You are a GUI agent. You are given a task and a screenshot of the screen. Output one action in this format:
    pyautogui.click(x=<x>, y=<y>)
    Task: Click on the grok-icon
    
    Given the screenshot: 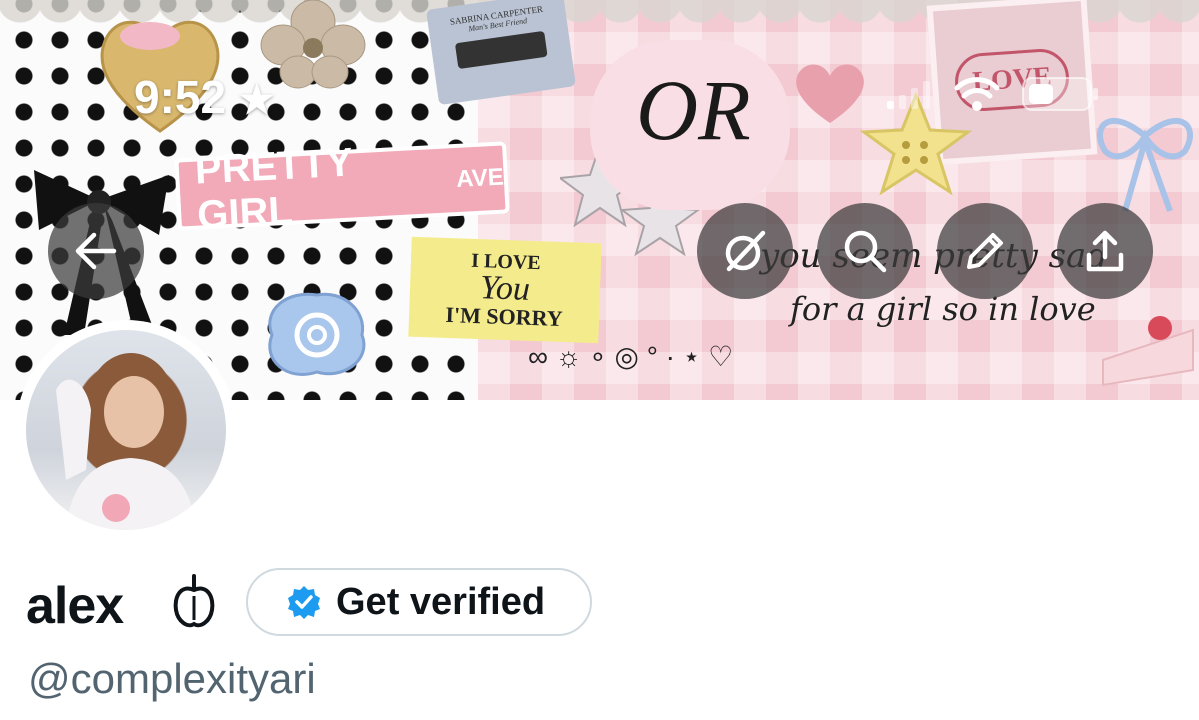 What is the action you would take?
    pyautogui.click(x=745, y=251)
    